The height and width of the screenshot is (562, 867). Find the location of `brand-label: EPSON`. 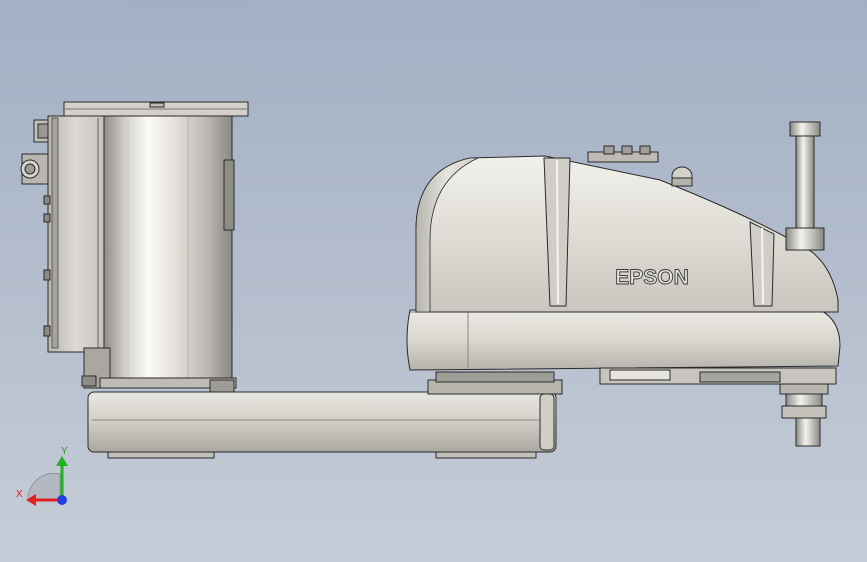

brand-label: EPSON is located at coordinates (652, 277).